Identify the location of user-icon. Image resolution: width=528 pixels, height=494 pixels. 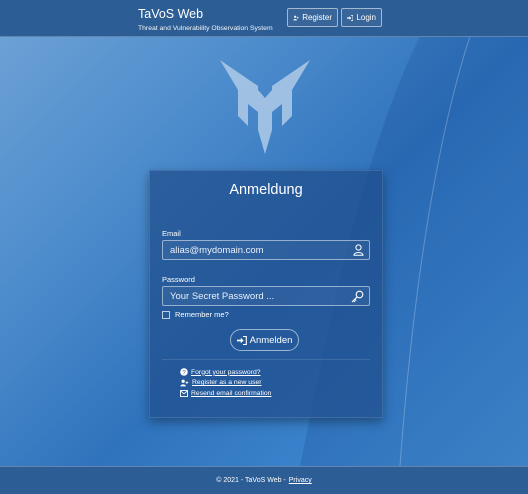
(358, 250).